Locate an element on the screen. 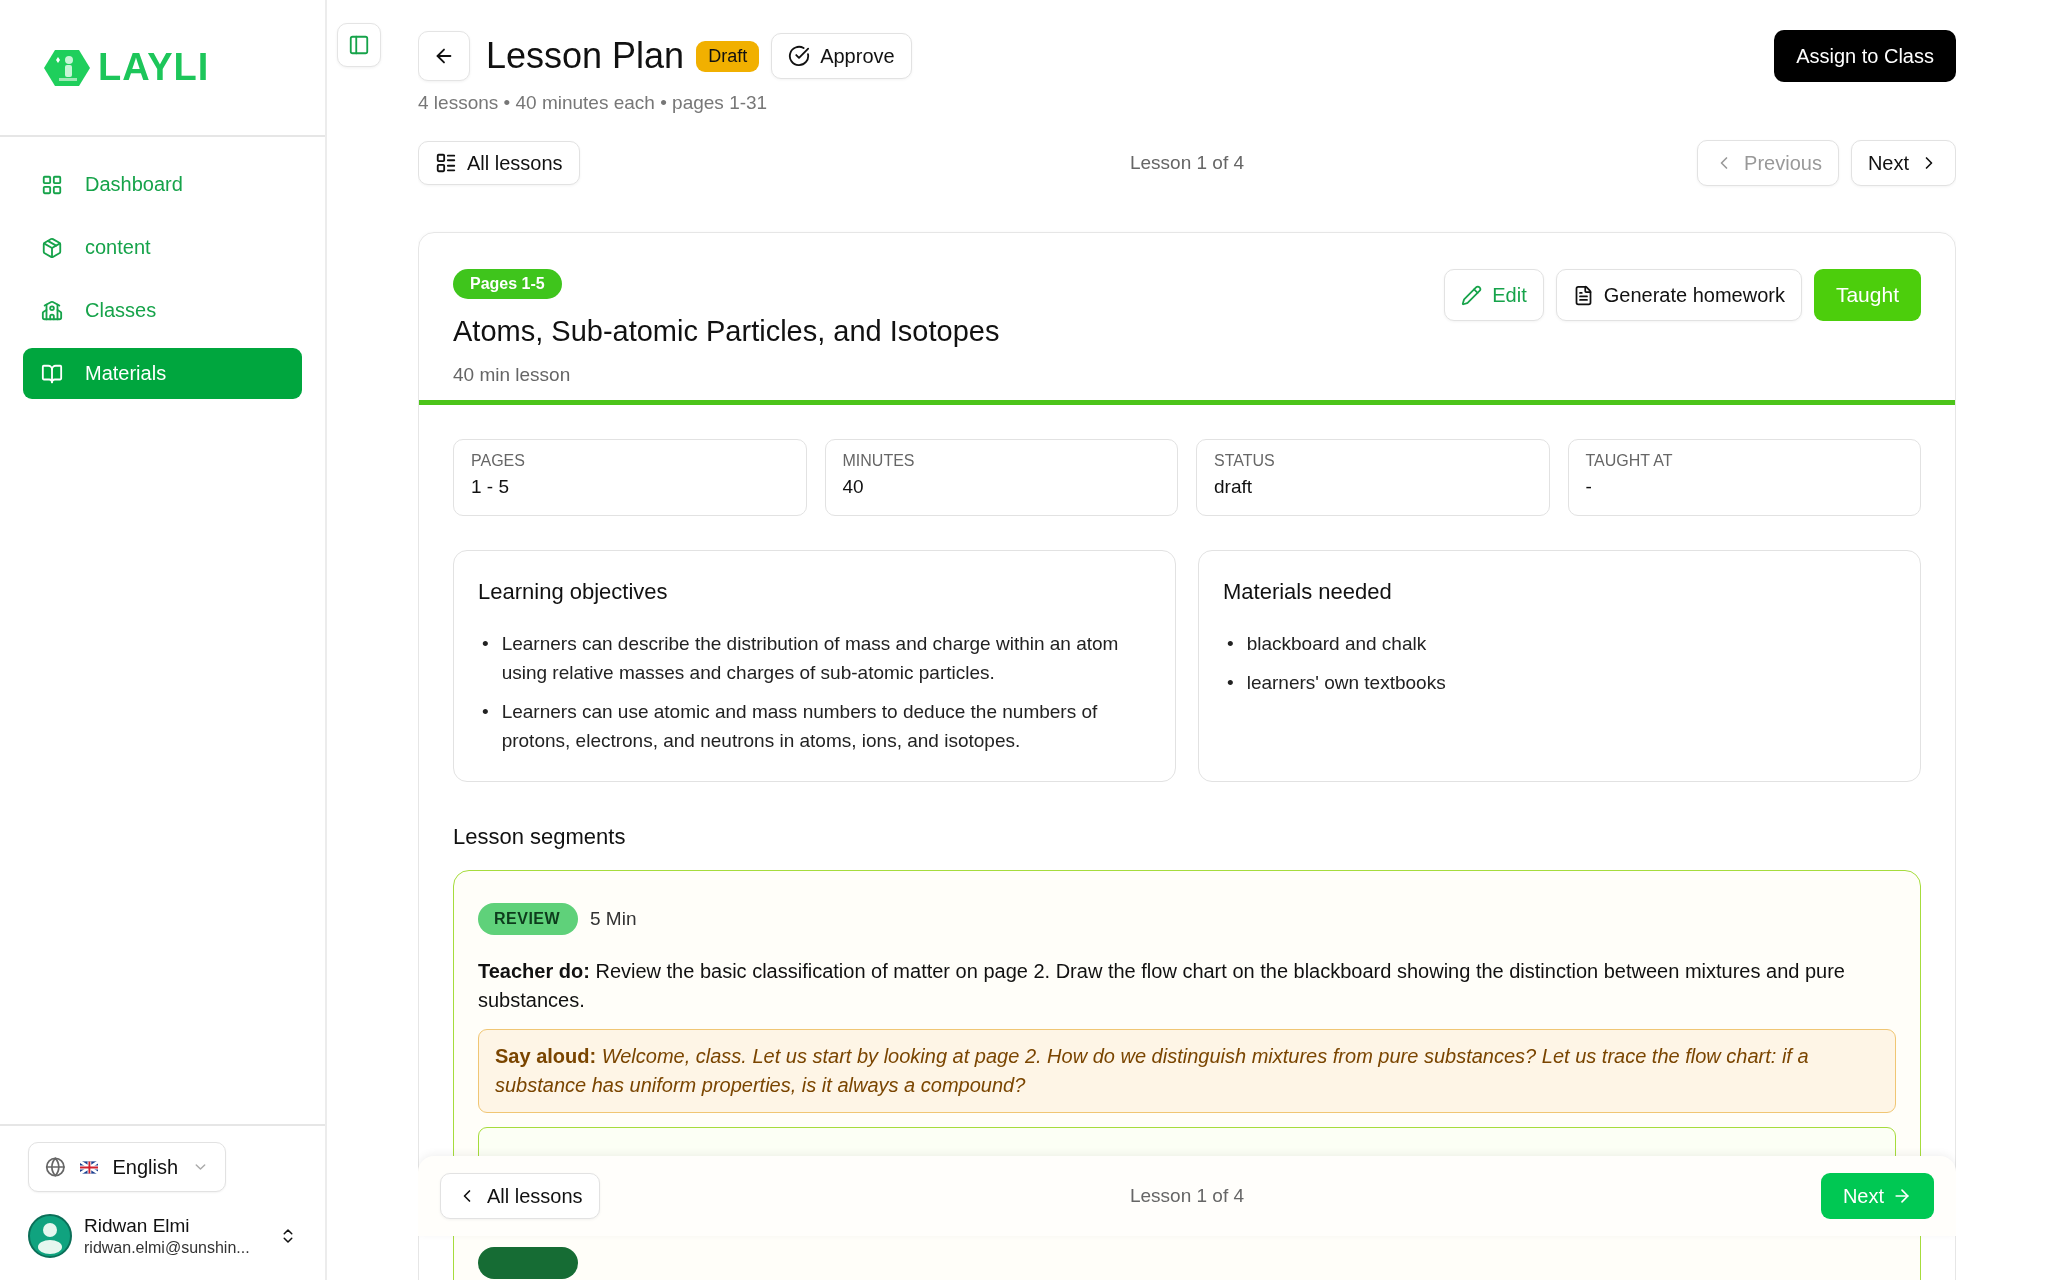 This screenshot has height=1280, width=2048. panel-title: Learning objectives is located at coordinates (573, 592).